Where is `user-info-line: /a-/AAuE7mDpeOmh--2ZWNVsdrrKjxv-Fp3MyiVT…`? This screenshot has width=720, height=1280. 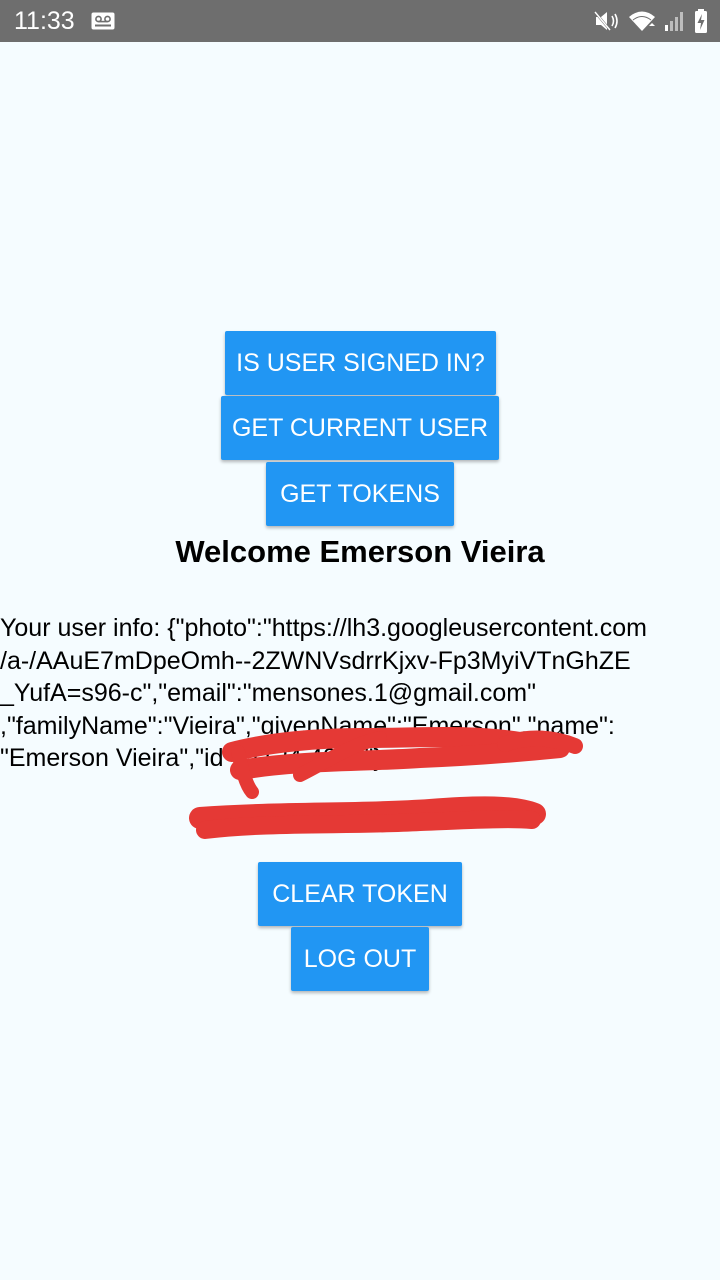
user-info-line: /a-/AAuE7mDpeOmh--2ZWNVsdrrKjxv-Fp3MyiVT… is located at coordinates (315, 660).